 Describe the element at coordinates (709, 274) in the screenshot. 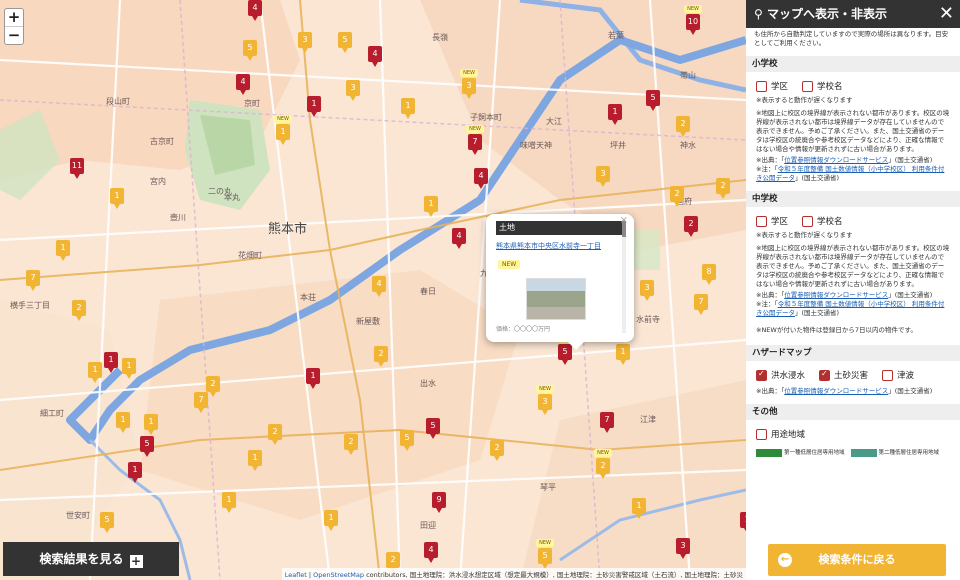

I see `property-marker: 8` at that location.